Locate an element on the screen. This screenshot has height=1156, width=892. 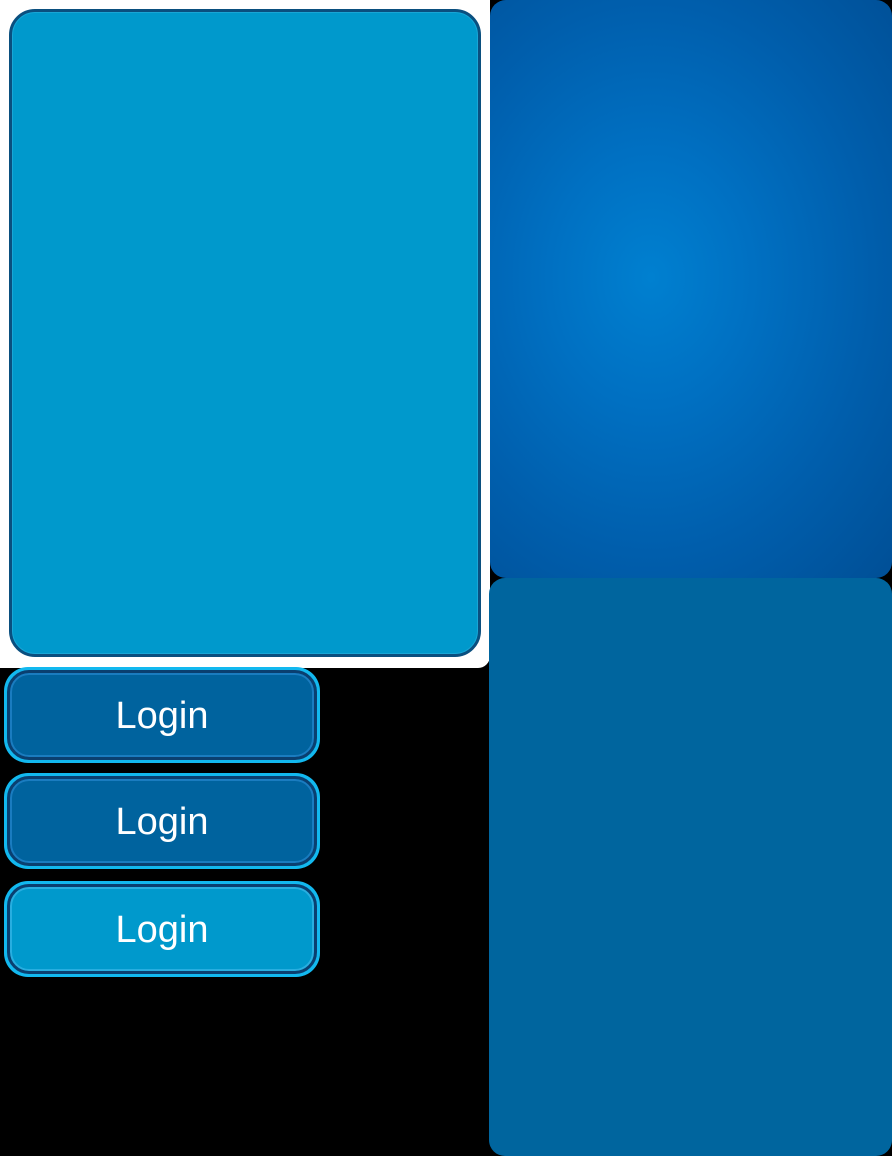
login-button-frame-2: Login is located at coordinates (162, 821).